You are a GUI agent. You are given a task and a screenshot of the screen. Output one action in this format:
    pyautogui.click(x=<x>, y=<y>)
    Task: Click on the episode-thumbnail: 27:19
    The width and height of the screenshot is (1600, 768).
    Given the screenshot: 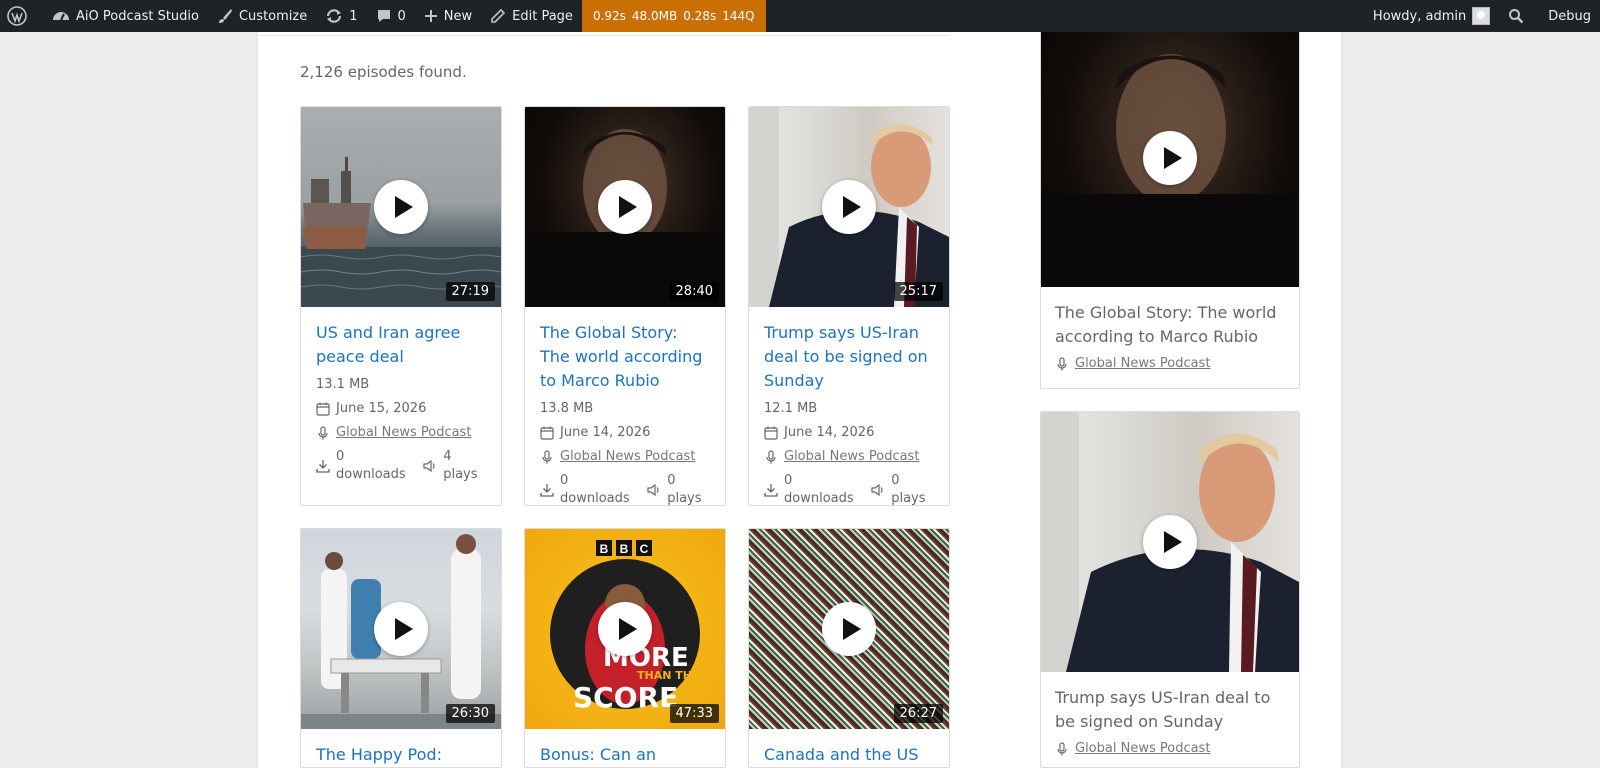 What is the action you would take?
    pyautogui.click(x=401, y=207)
    